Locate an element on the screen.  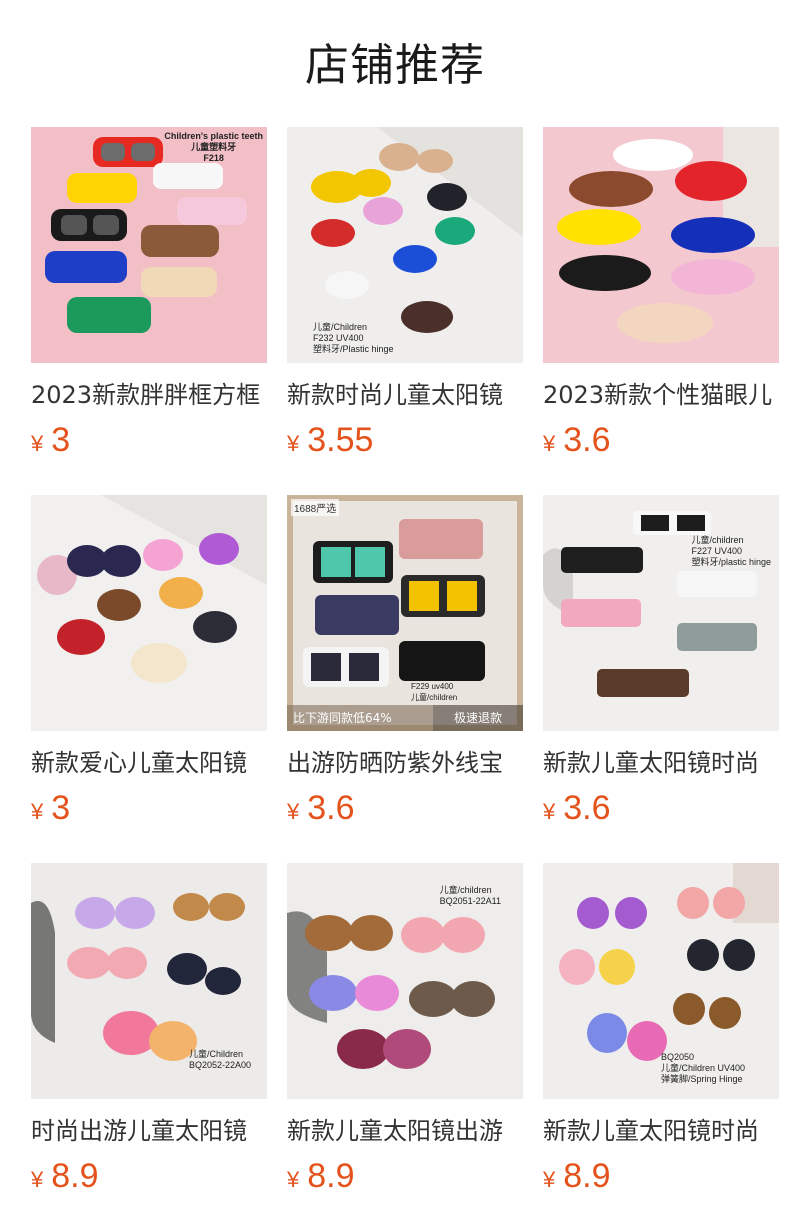
image-label: 儿童/children F227 UV400 塑料牙/plastic hinge is located at coordinates (731, 551).